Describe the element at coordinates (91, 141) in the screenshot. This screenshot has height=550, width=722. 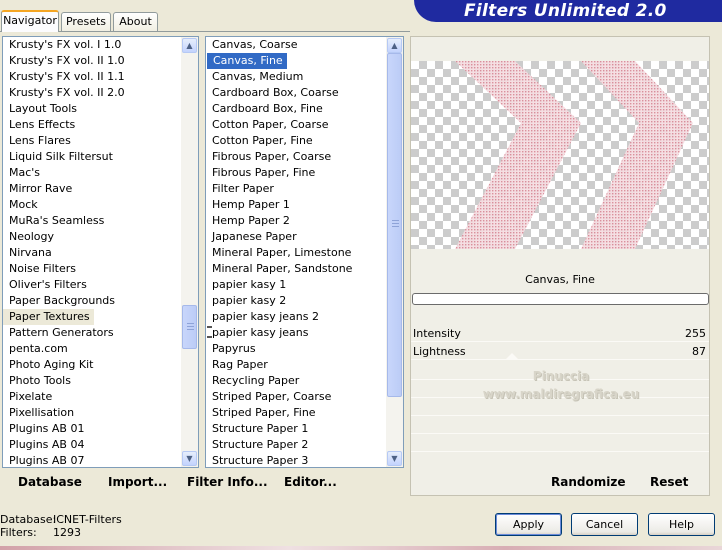
I see `category-row: Lens Flares` at that location.